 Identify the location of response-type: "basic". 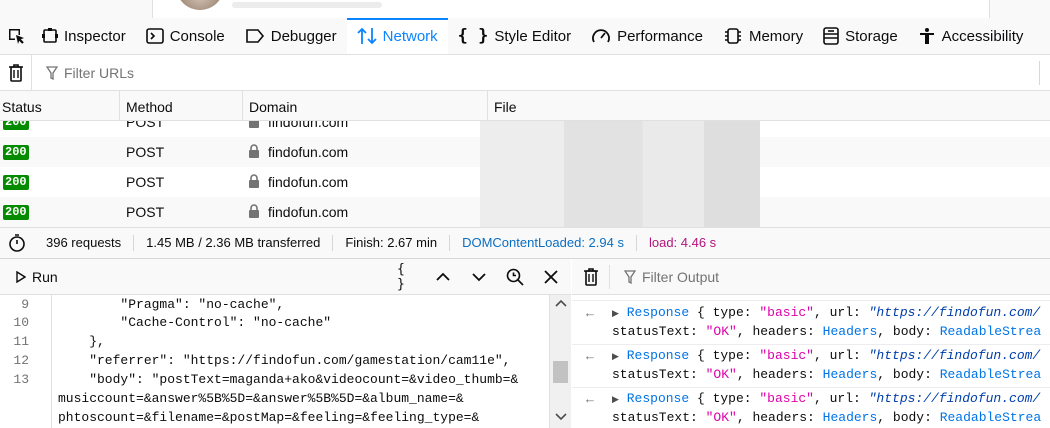
(786, 312).